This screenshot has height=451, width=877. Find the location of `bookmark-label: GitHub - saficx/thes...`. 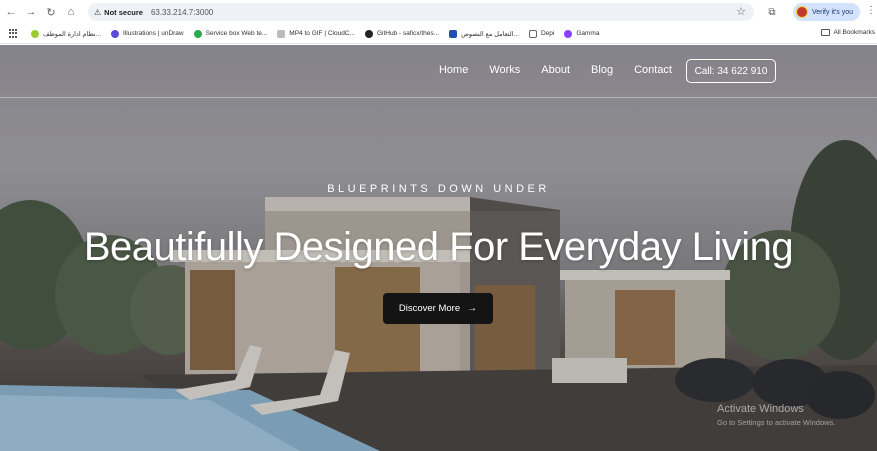

bookmark-label: GitHub - saficx/thes... is located at coordinates (408, 33).